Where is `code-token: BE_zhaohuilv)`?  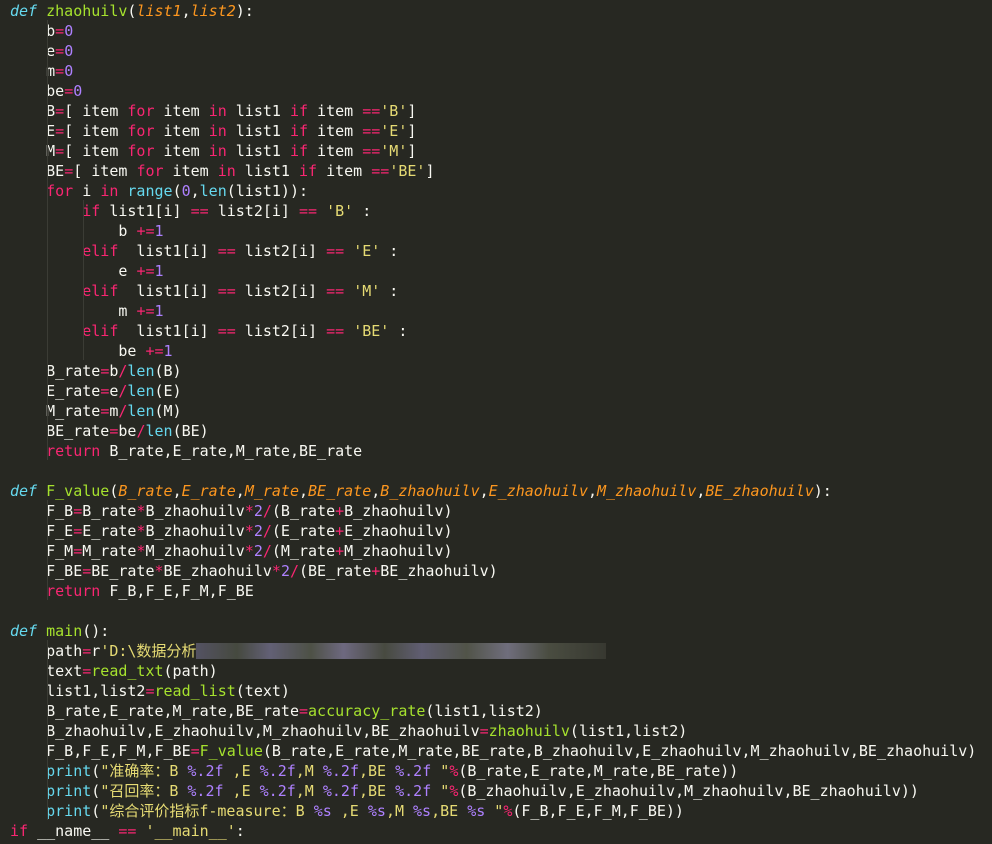
code-token: BE_zhaohuilv) is located at coordinates (439, 571).